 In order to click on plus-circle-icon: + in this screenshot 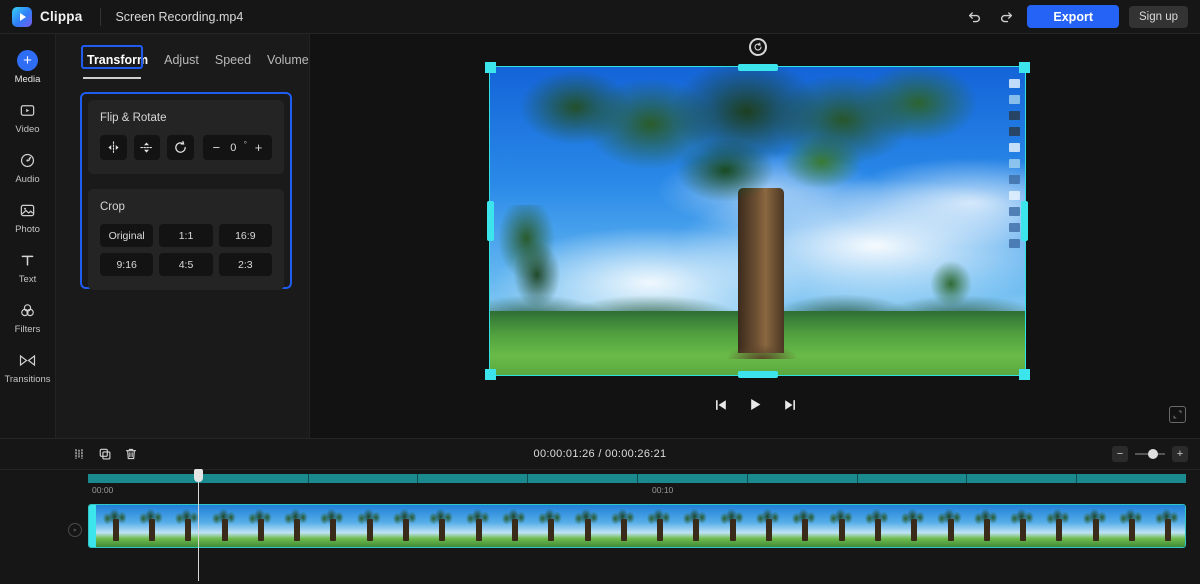, I will do `click(27, 60)`.